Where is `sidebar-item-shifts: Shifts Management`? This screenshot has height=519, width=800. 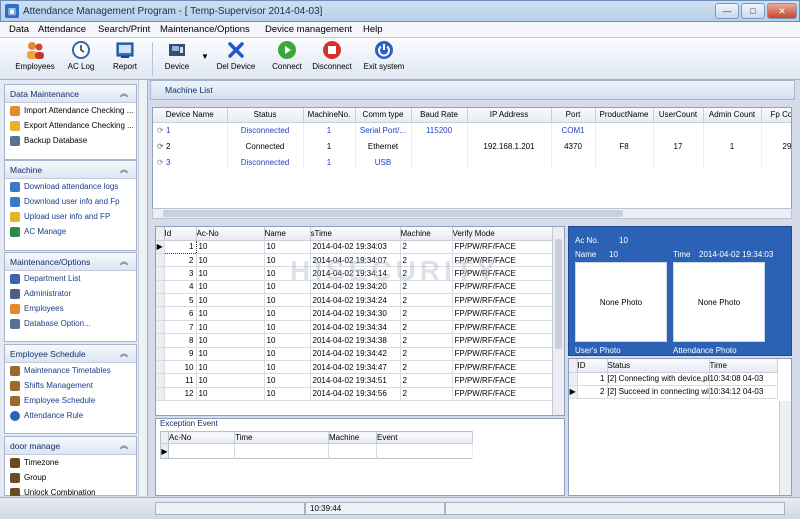
sidebar-item-shifts: Shifts Management is located at coordinates (70, 385).